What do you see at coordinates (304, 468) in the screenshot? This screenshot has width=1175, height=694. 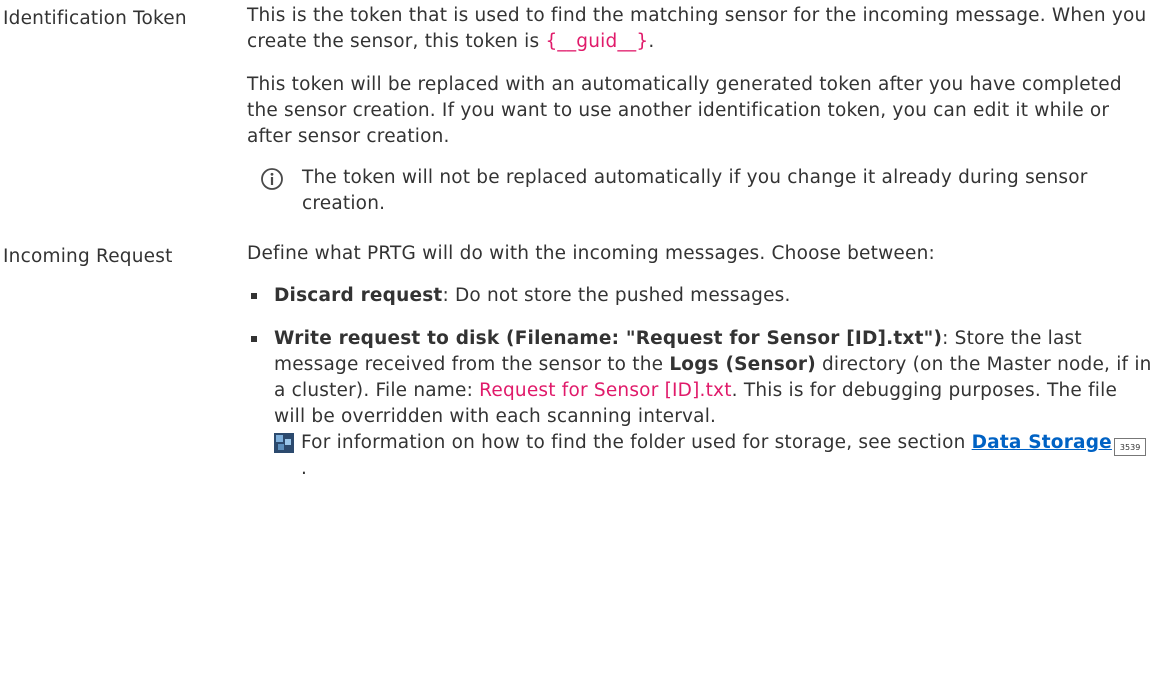 I see `see-also-end: .` at bounding box center [304, 468].